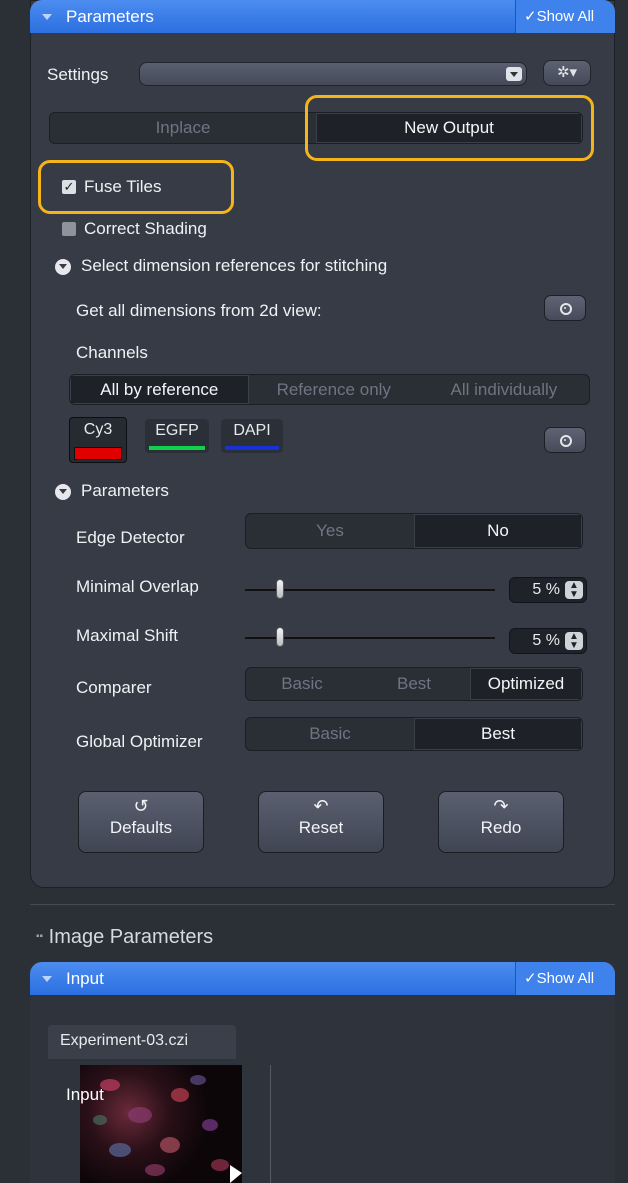 This screenshot has width=628, height=1183. Describe the element at coordinates (124, 1040) in the screenshot. I see `input-file-name: Experiment-03.czi` at that location.